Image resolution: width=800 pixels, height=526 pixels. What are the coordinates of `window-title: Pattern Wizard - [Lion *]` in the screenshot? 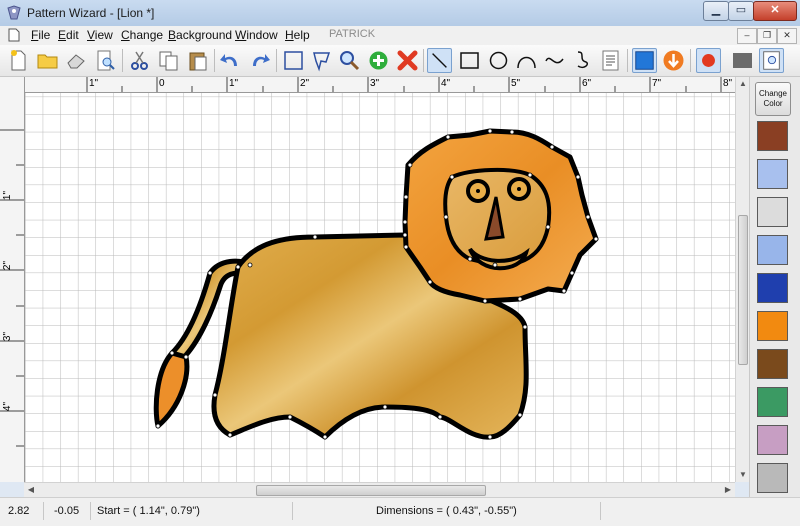 It's located at (91, 13).